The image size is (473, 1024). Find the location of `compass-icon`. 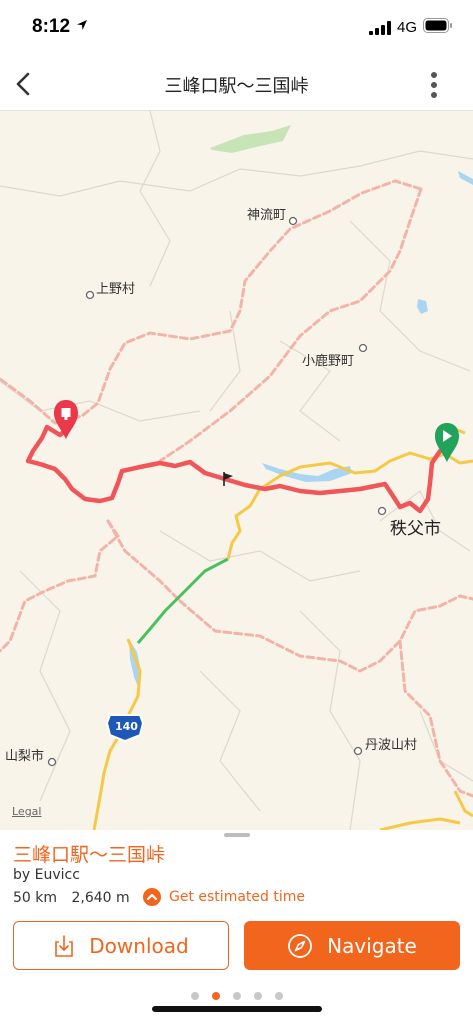

compass-icon is located at coordinates (300, 945).